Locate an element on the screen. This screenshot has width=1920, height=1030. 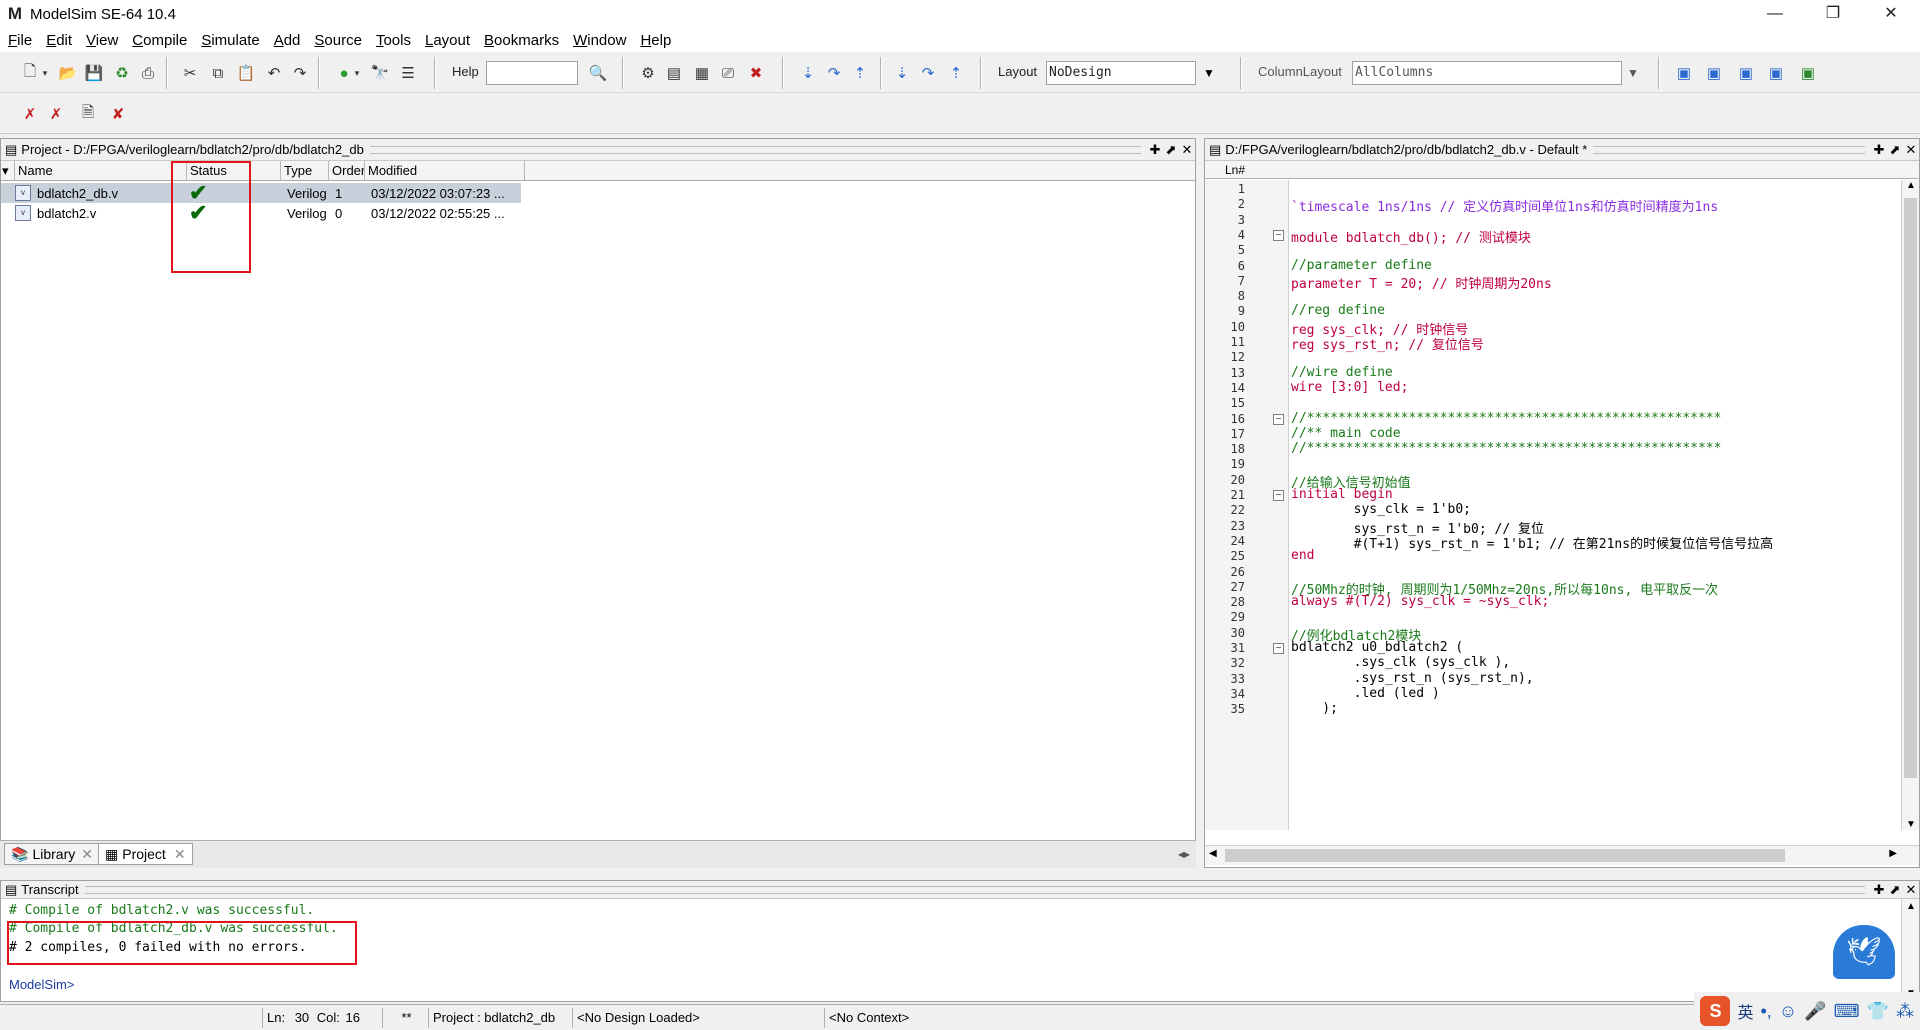
wave-zoom-icon: ▣ is located at coordinates (1714, 73).